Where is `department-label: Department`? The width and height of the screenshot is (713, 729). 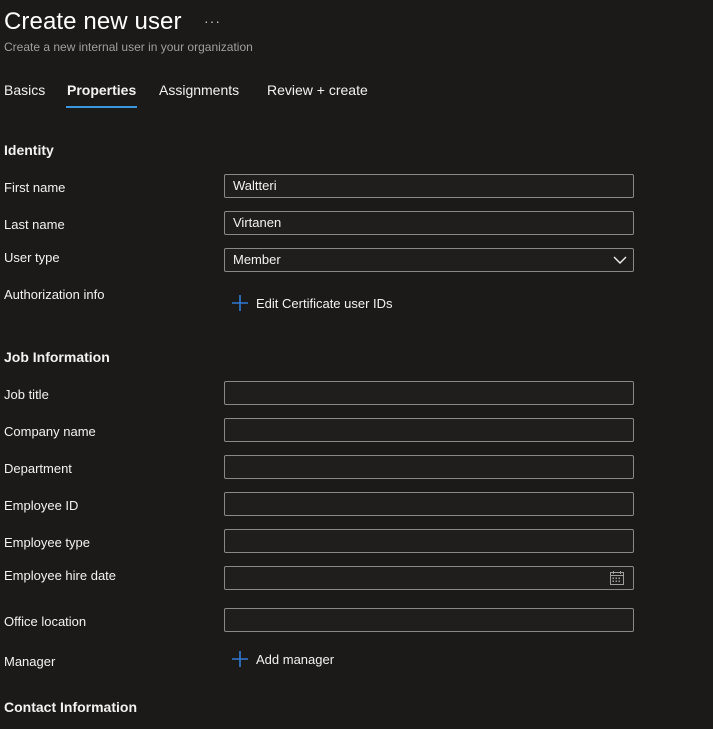
department-label: Department is located at coordinates (38, 468).